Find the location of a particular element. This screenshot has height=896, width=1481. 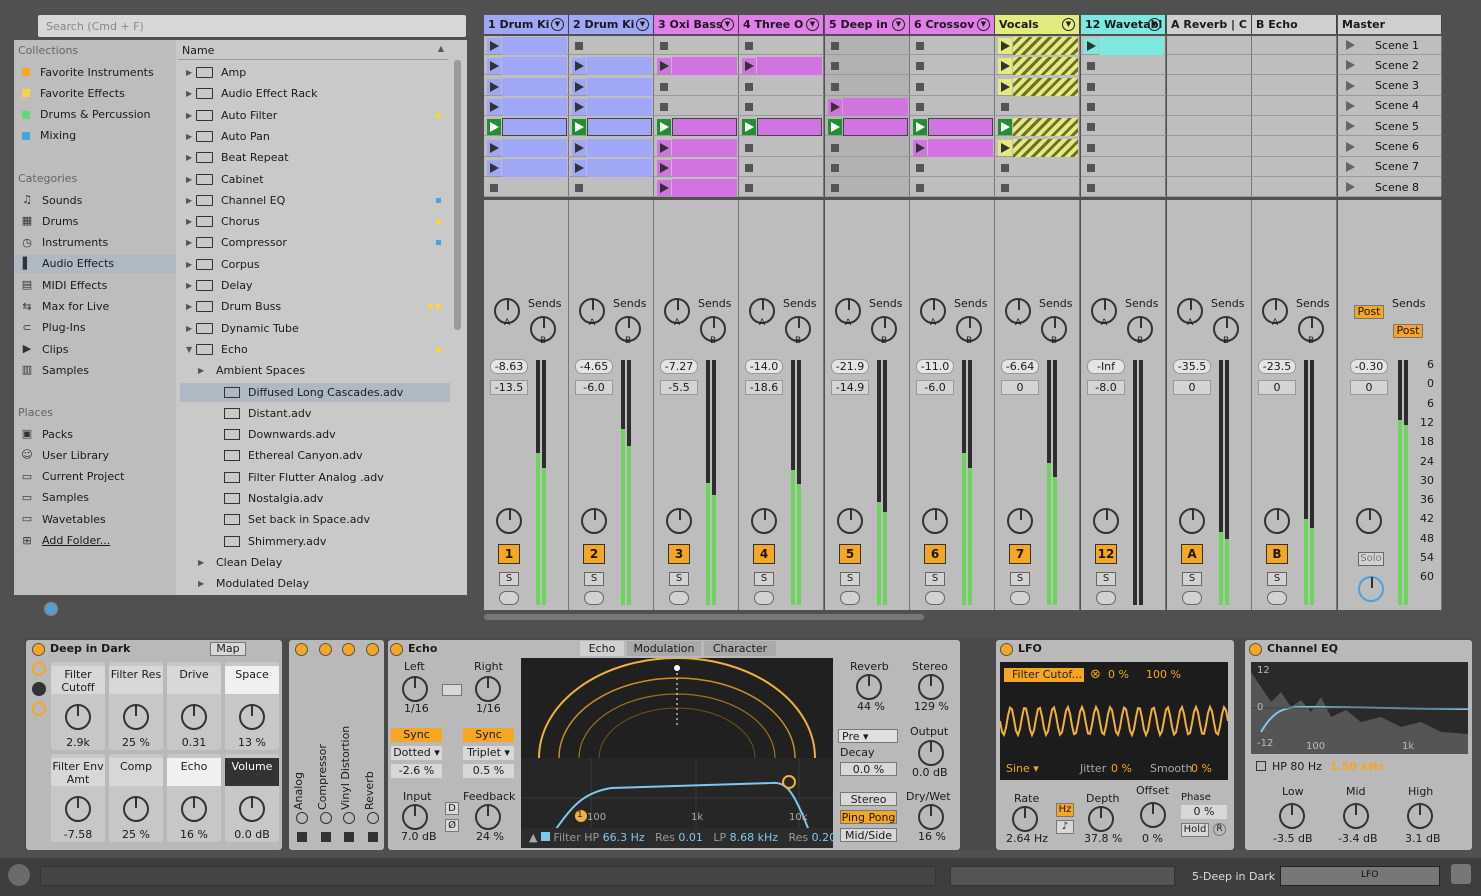

scene-launch: Scene 3 is located at coordinates (1389, 86).